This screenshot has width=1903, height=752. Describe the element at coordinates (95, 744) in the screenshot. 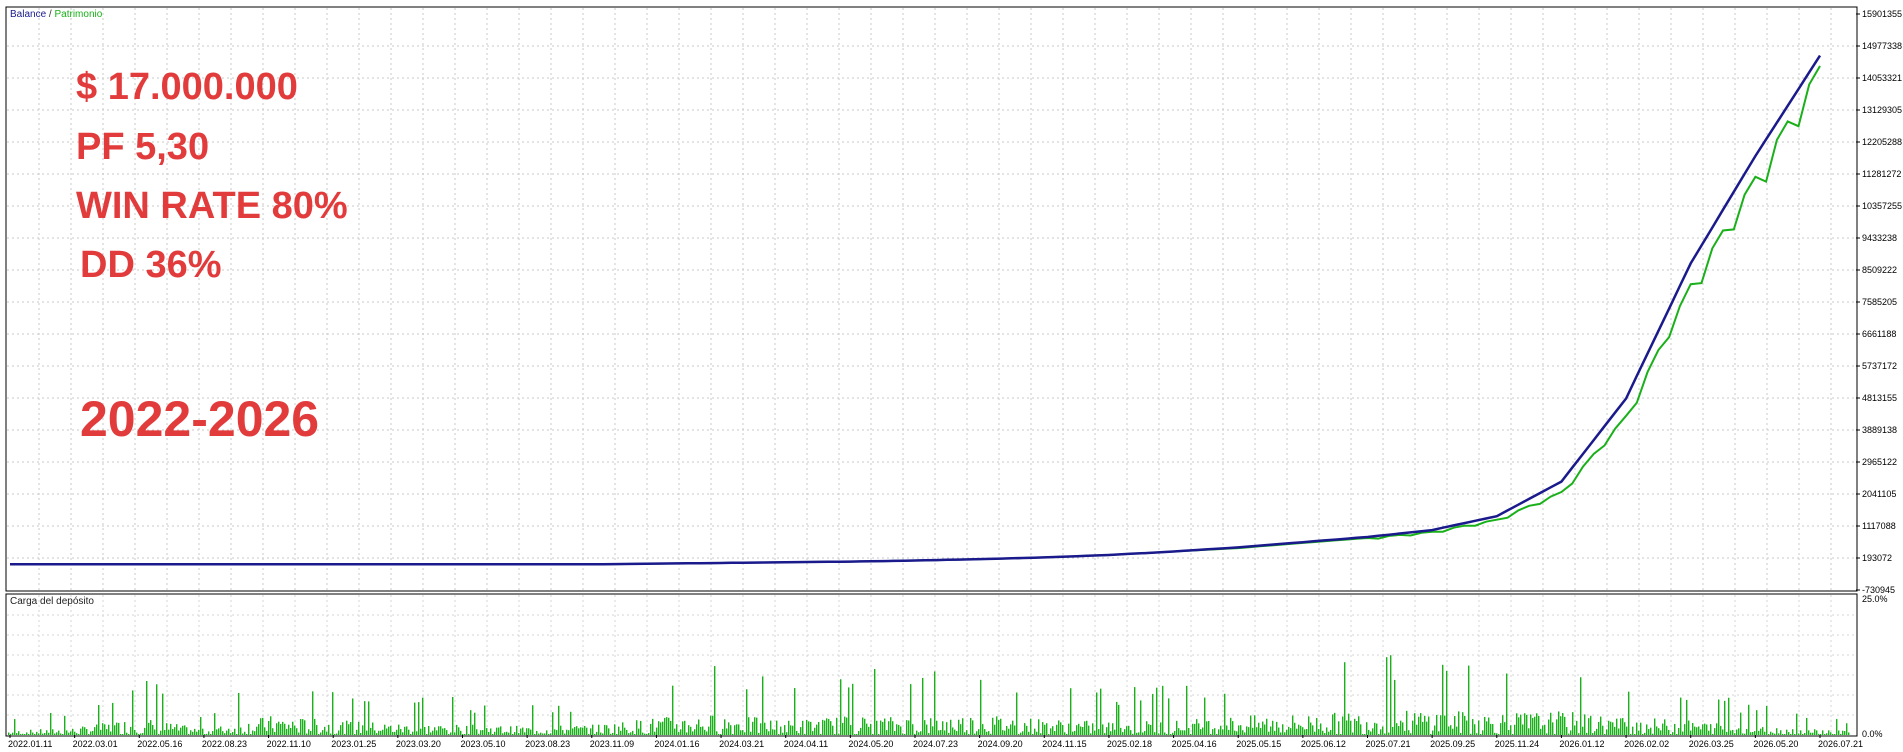

I see `x-tick-label: 2022.03.01` at that location.